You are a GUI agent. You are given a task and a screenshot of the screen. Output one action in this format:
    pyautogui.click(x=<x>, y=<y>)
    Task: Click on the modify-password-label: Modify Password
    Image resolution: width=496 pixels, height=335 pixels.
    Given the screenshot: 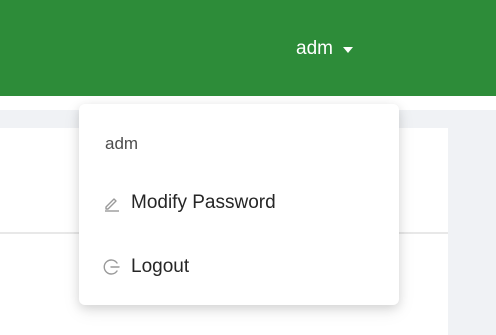 What is the action you would take?
    pyautogui.click(x=203, y=202)
    